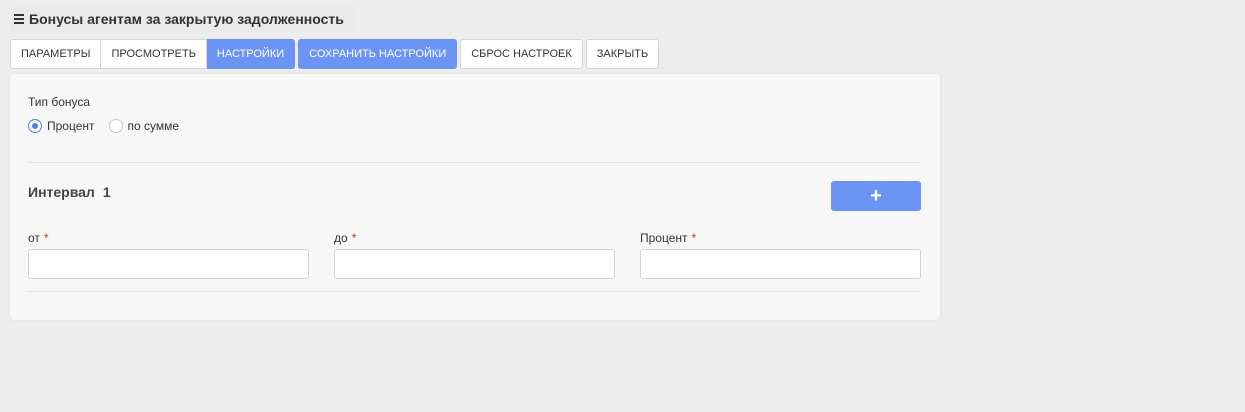  What do you see at coordinates (186, 19) in the screenshot?
I see `page-title: Бонусы агентам за закрытую задолженность` at bounding box center [186, 19].